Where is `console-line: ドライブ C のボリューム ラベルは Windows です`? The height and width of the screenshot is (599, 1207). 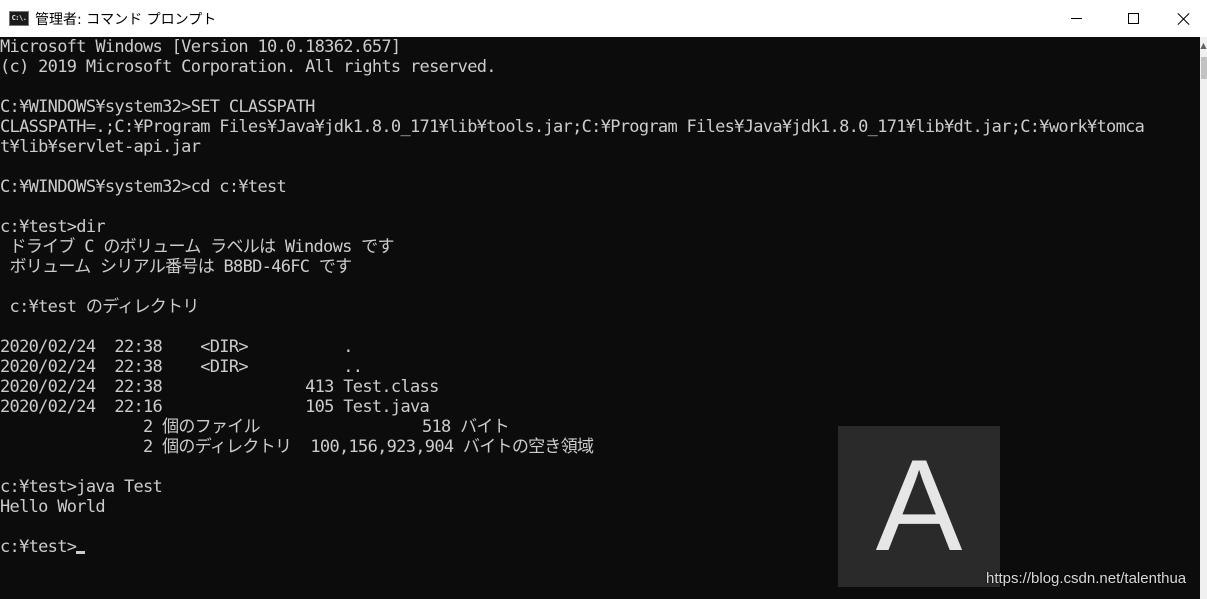
console-line: ドライブ C のボリューム ラベルは Windows です is located at coordinates (197, 247).